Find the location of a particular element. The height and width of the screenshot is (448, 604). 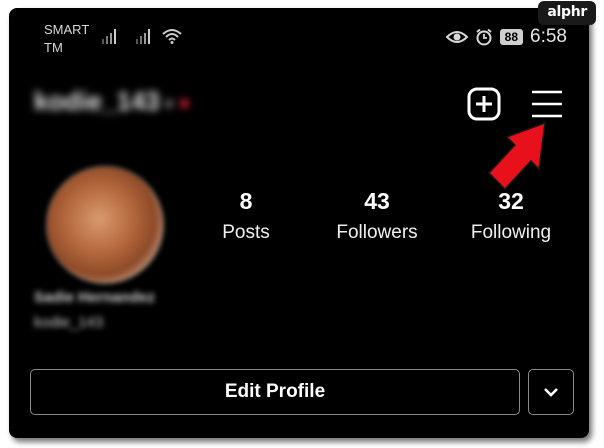

avatar is located at coordinates (105, 225).